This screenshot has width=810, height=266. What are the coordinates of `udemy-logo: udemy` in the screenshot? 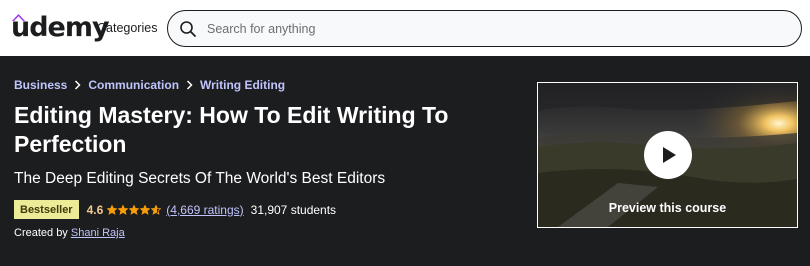 It's located at (60, 27).